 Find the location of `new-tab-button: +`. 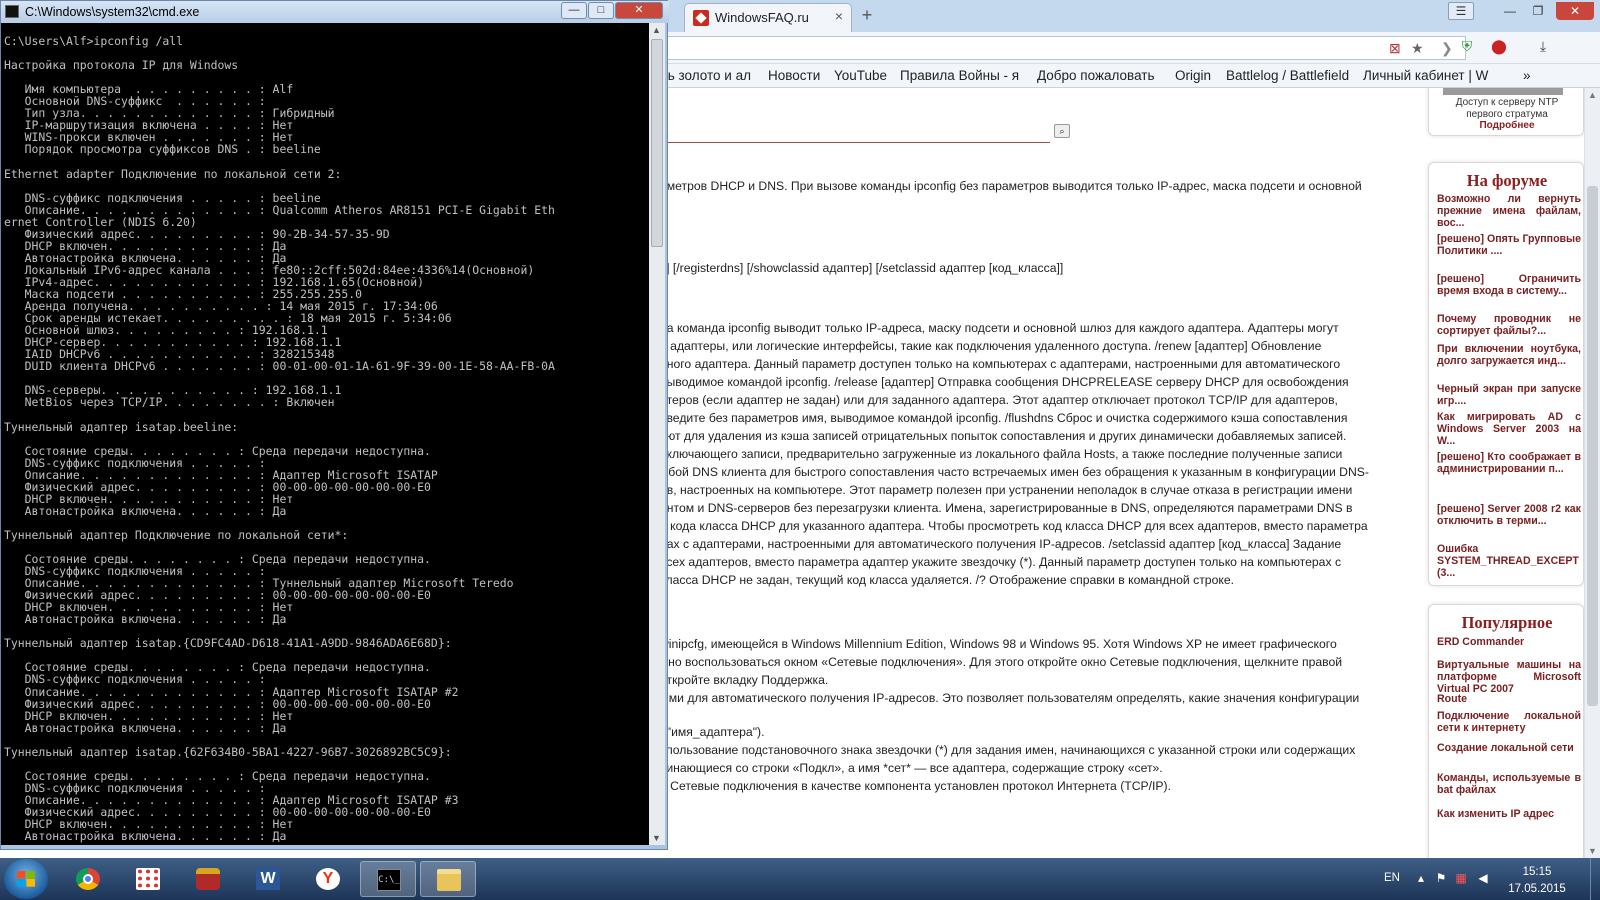

new-tab-button: + is located at coordinates (867, 15).